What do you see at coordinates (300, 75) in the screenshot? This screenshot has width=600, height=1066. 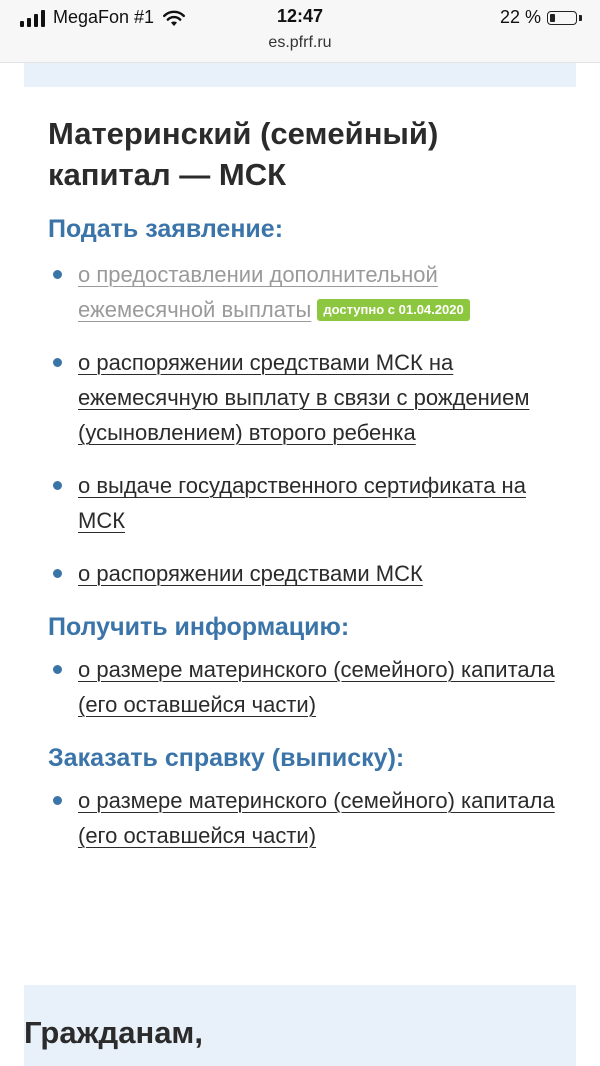 I see `top-info-band` at bounding box center [300, 75].